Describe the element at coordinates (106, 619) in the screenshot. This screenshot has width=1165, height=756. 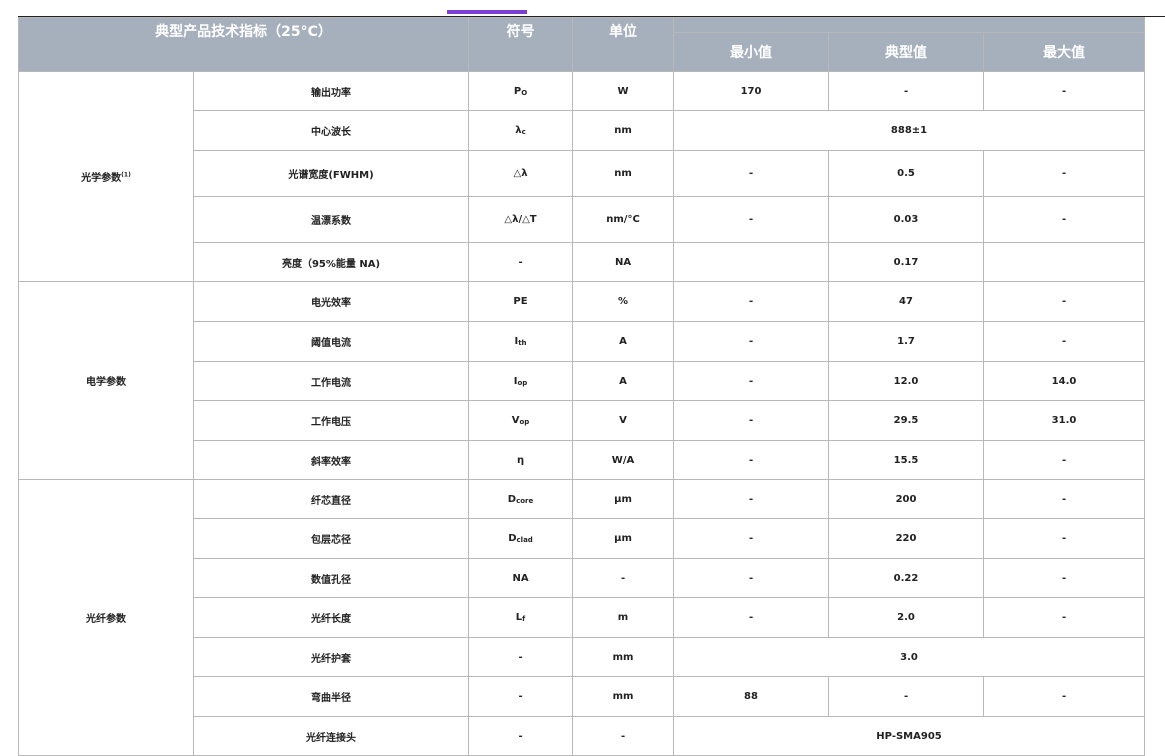
I see `group-label-text: 光纤参数` at that location.